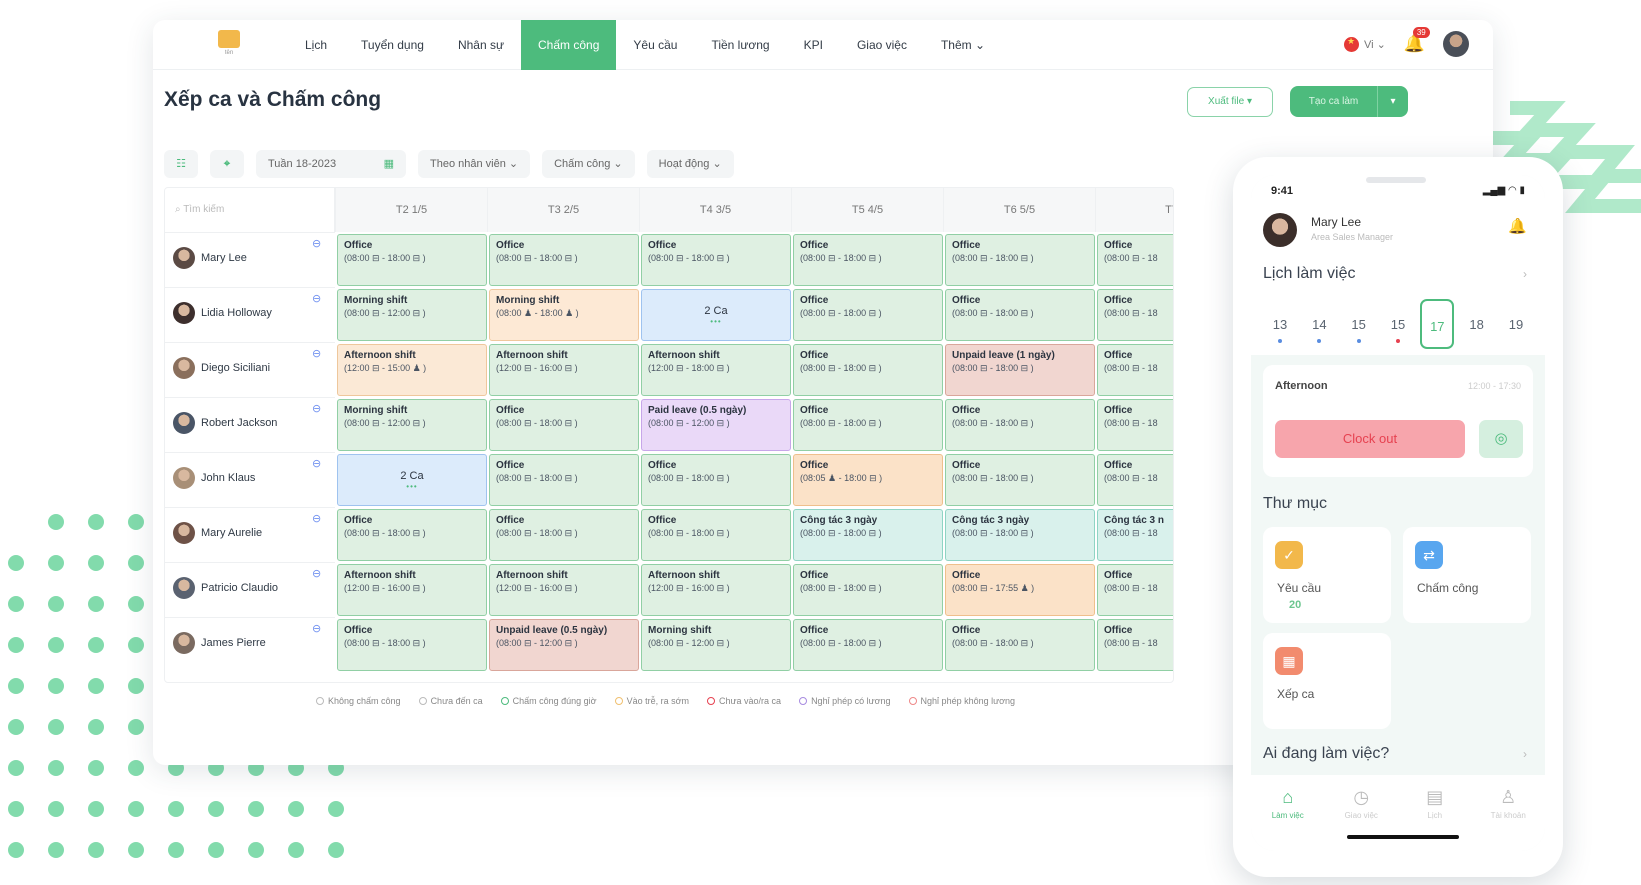 This screenshot has width=1641, height=885. What do you see at coordinates (882, 45) in the screenshot?
I see `nav-item: Giao việc` at bounding box center [882, 45].